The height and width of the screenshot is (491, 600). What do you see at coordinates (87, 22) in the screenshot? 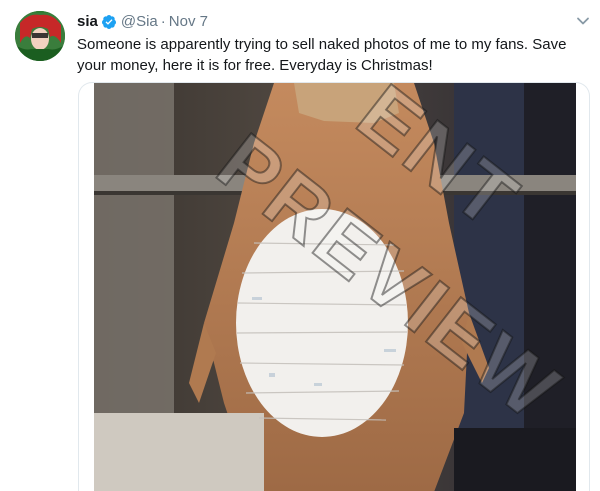
I see `display-name: sia` at bounding box center [87, 22].